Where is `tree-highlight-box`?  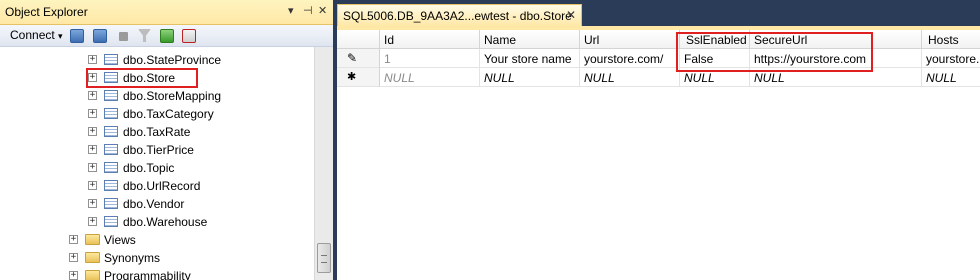 tree-highlight-box is located at coordinates (142, 78).